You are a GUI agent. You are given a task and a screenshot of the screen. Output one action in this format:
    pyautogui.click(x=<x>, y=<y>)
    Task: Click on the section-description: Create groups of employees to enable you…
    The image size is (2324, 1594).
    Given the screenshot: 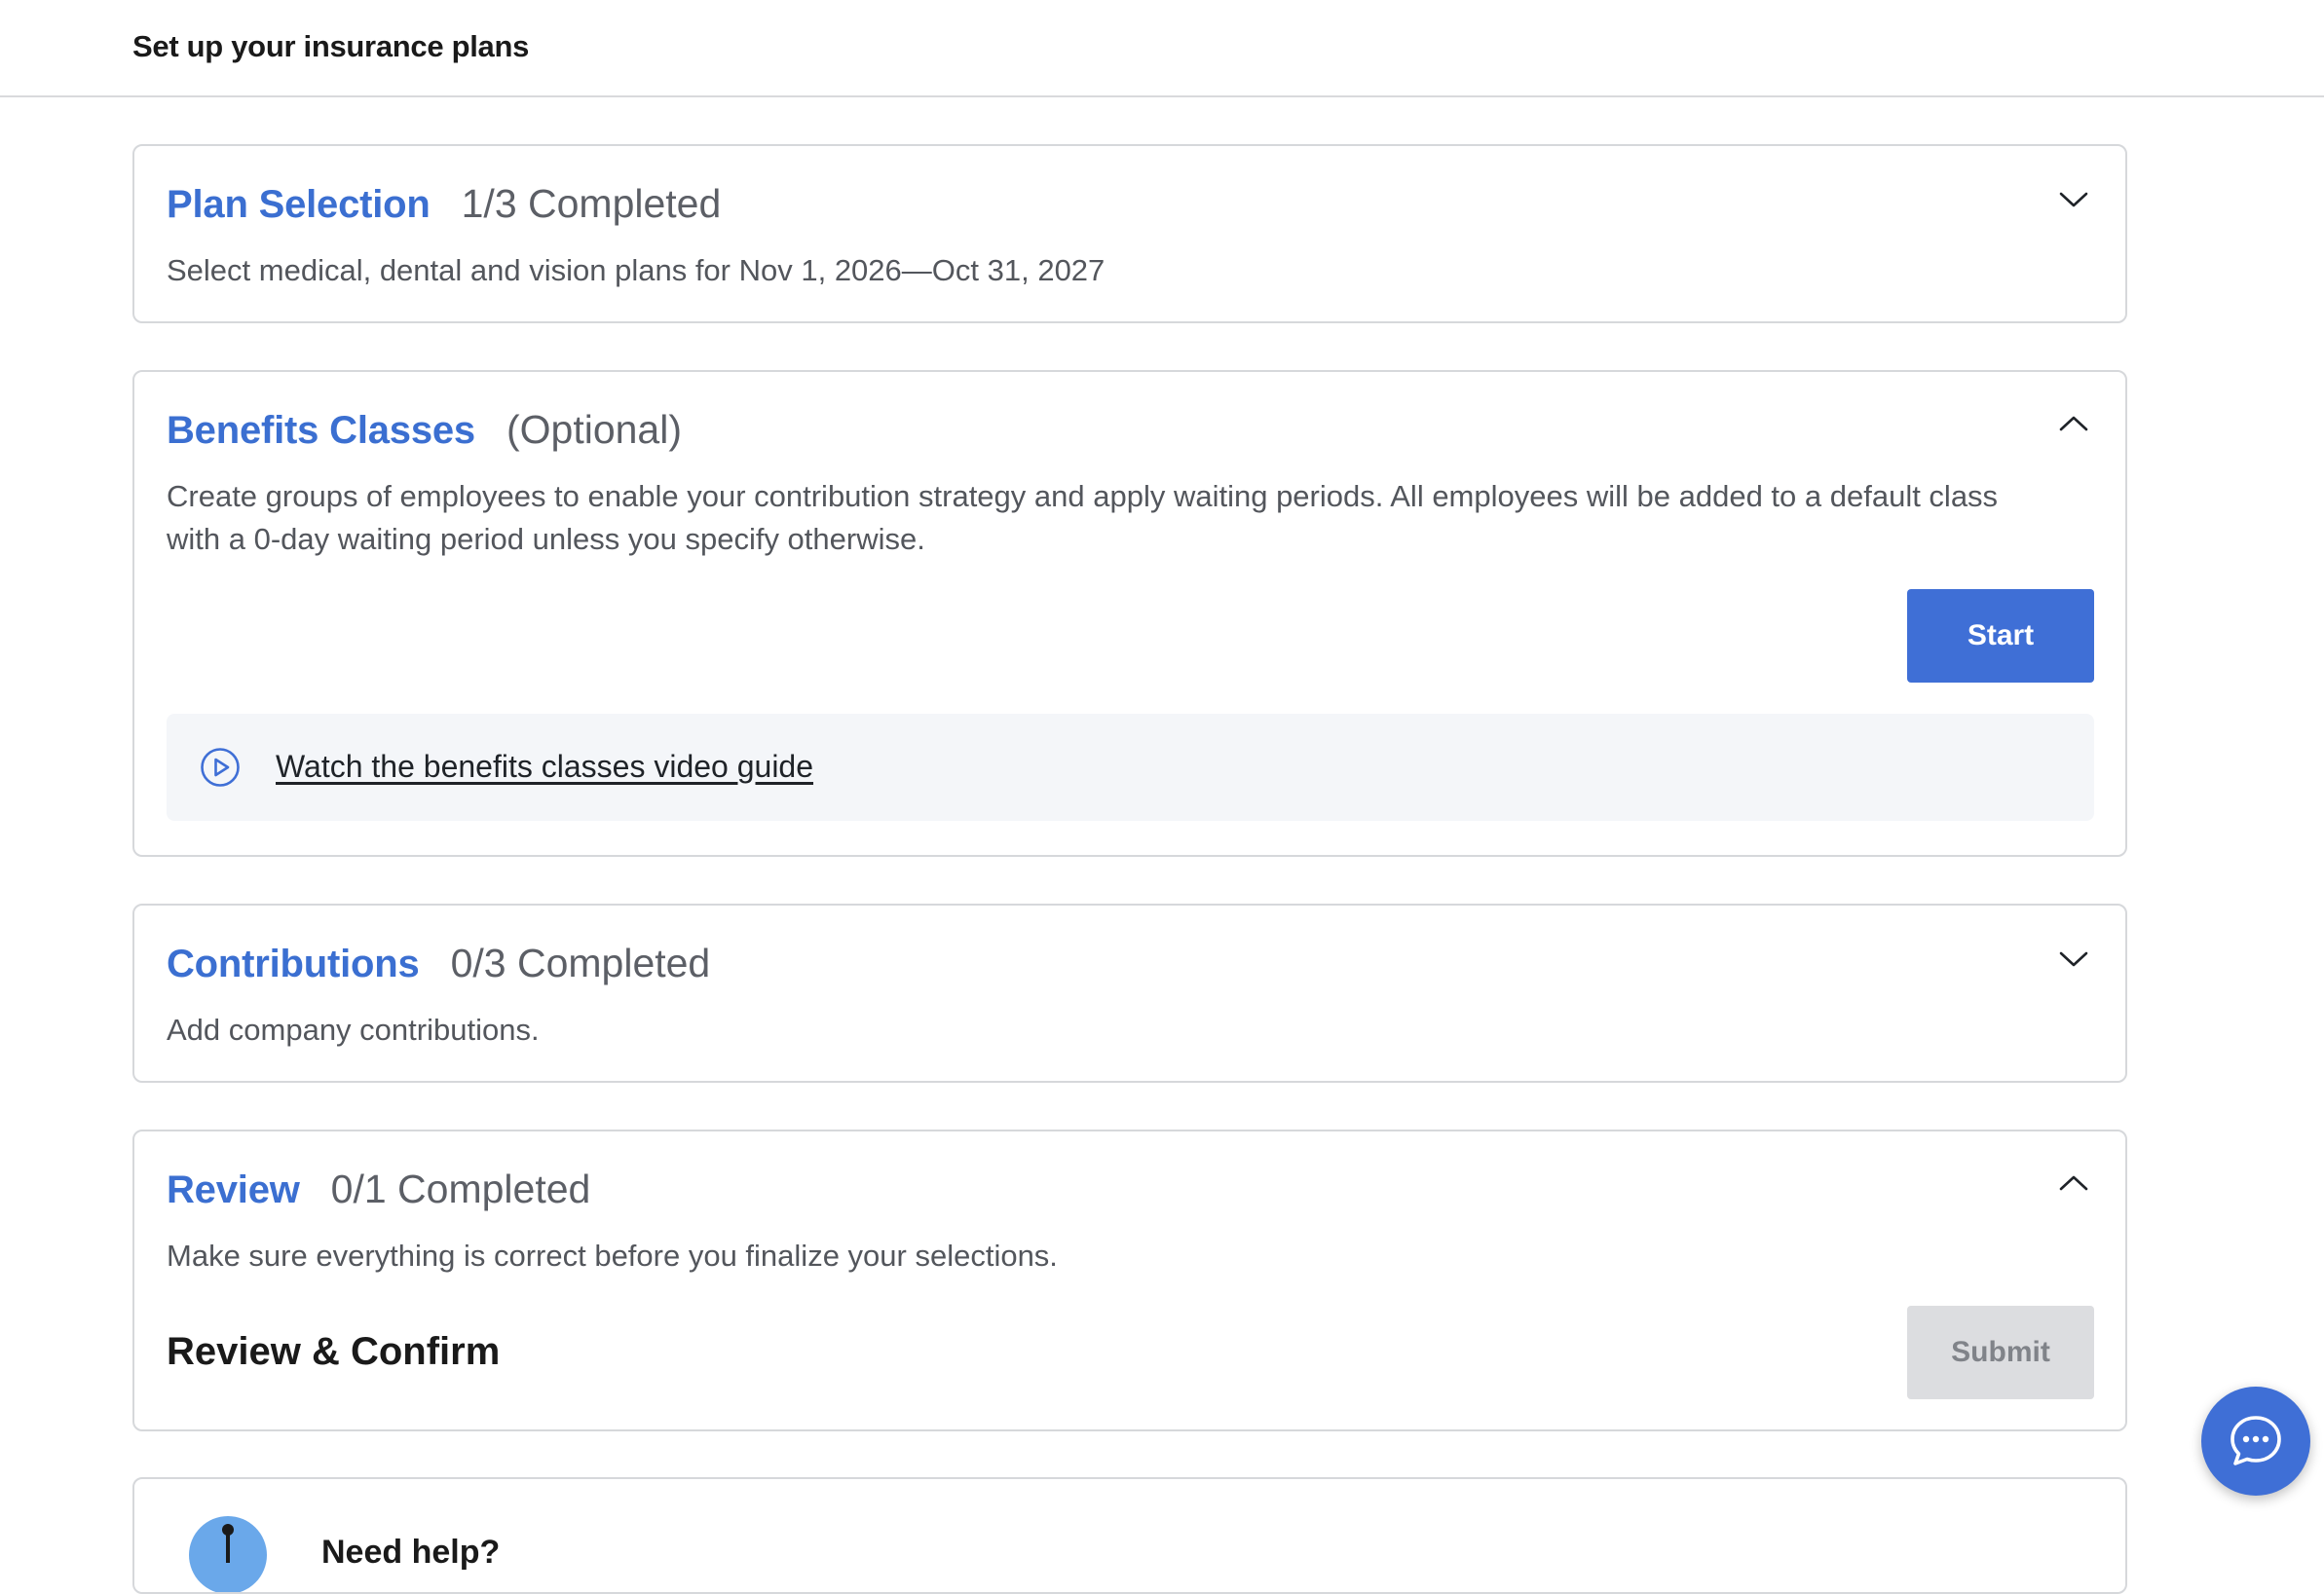 What is the action you would take?
    pyautogui.click(x=1083, y=517)
    